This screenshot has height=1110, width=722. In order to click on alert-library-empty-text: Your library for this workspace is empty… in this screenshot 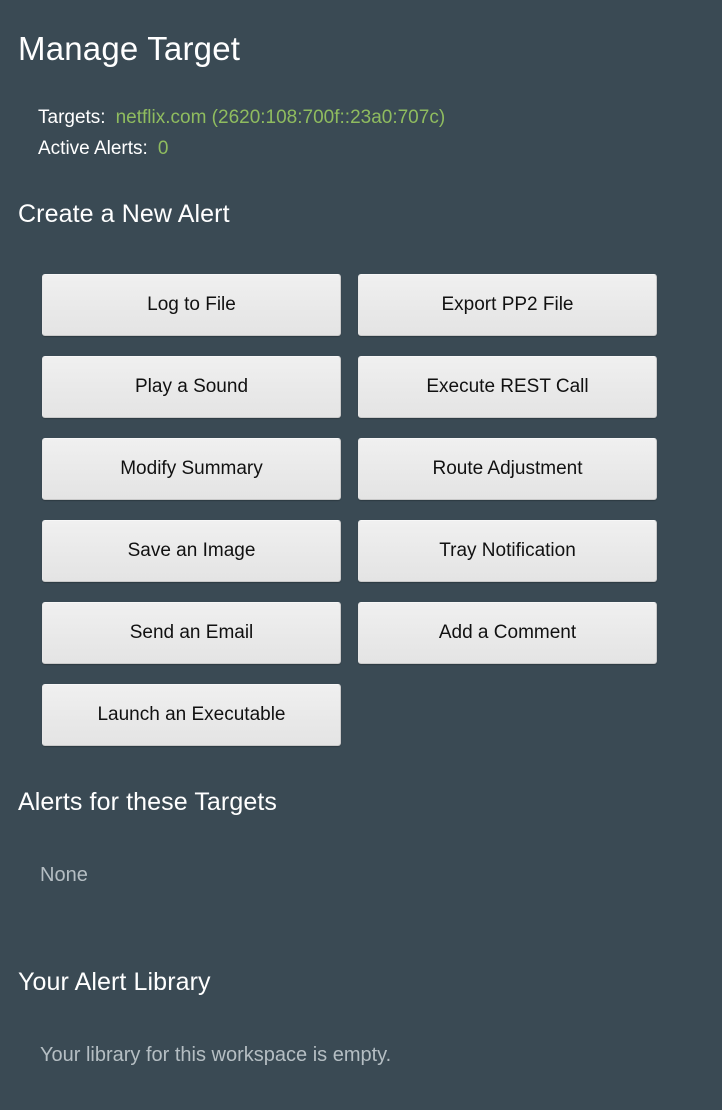, I will do `click(216, 1055)`.